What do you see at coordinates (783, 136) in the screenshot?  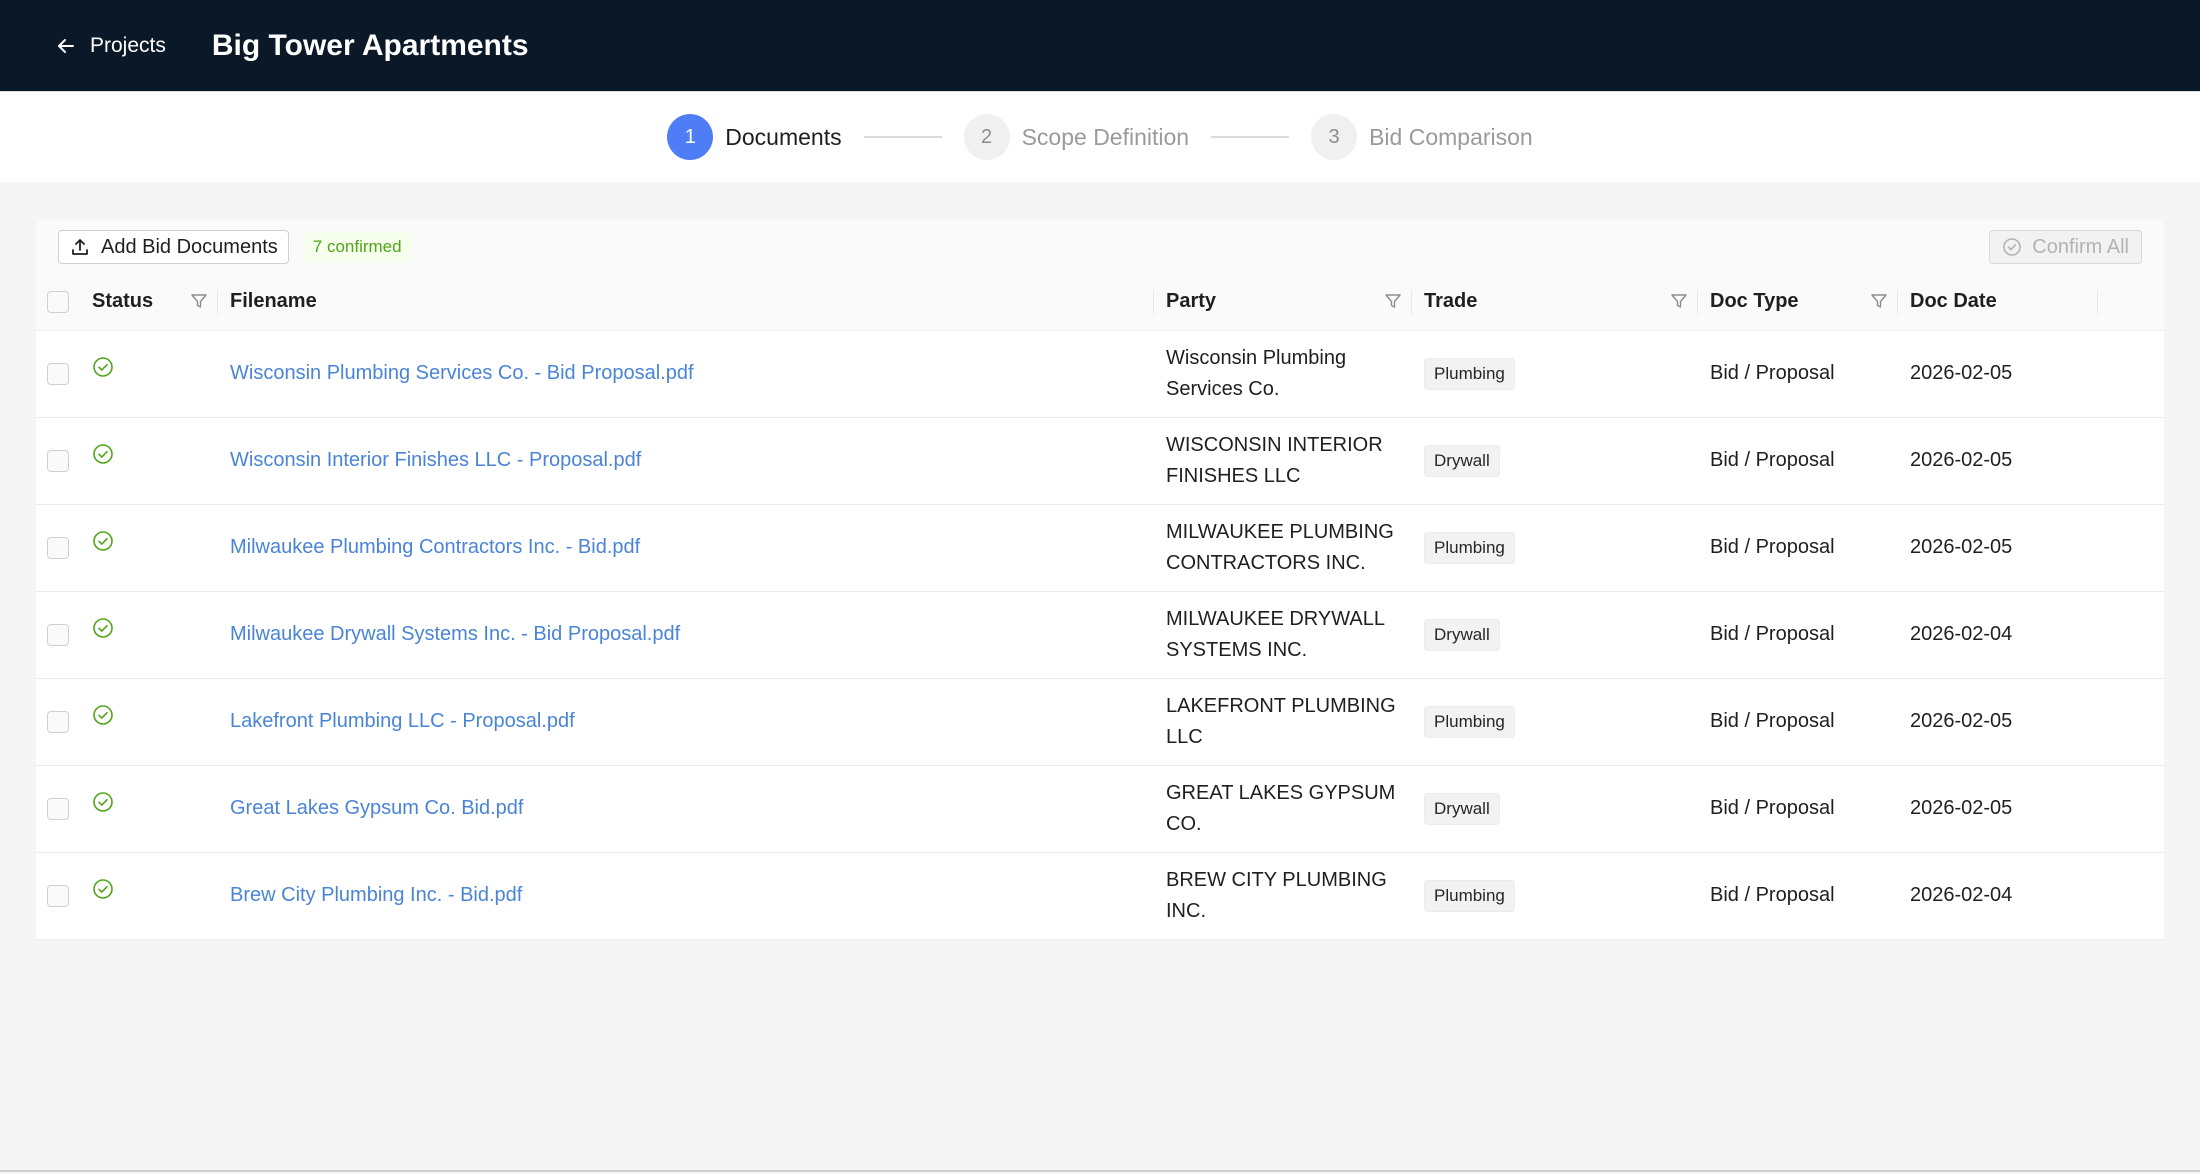 I see `step-label: Documents` at bounding box center [783, 136].